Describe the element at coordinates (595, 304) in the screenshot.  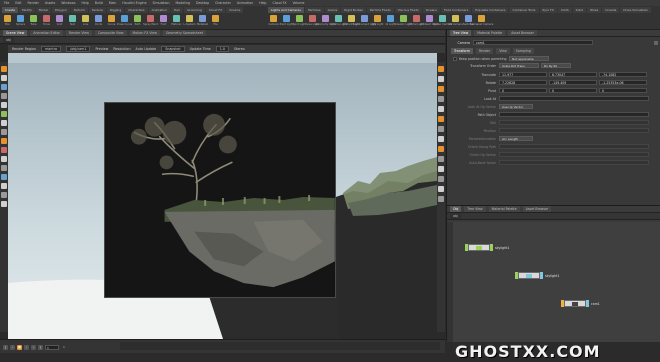
I see `node-label: cam1` at that location.